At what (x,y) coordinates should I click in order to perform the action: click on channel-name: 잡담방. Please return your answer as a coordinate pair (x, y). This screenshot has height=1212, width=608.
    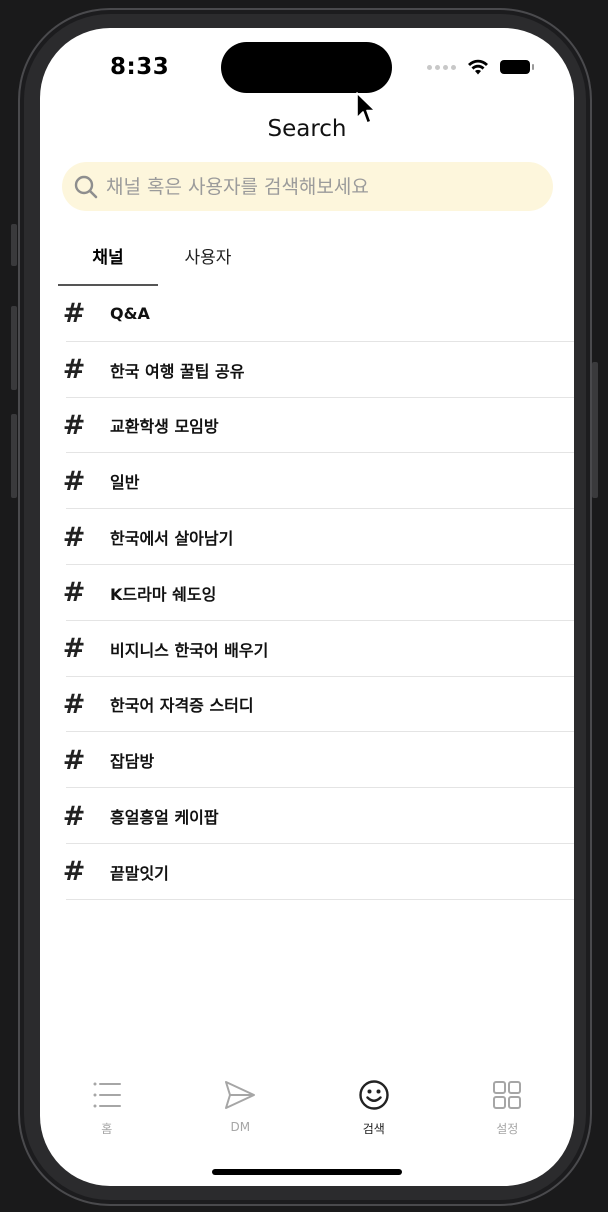
    Looking at the image, I should click on (132, 762).